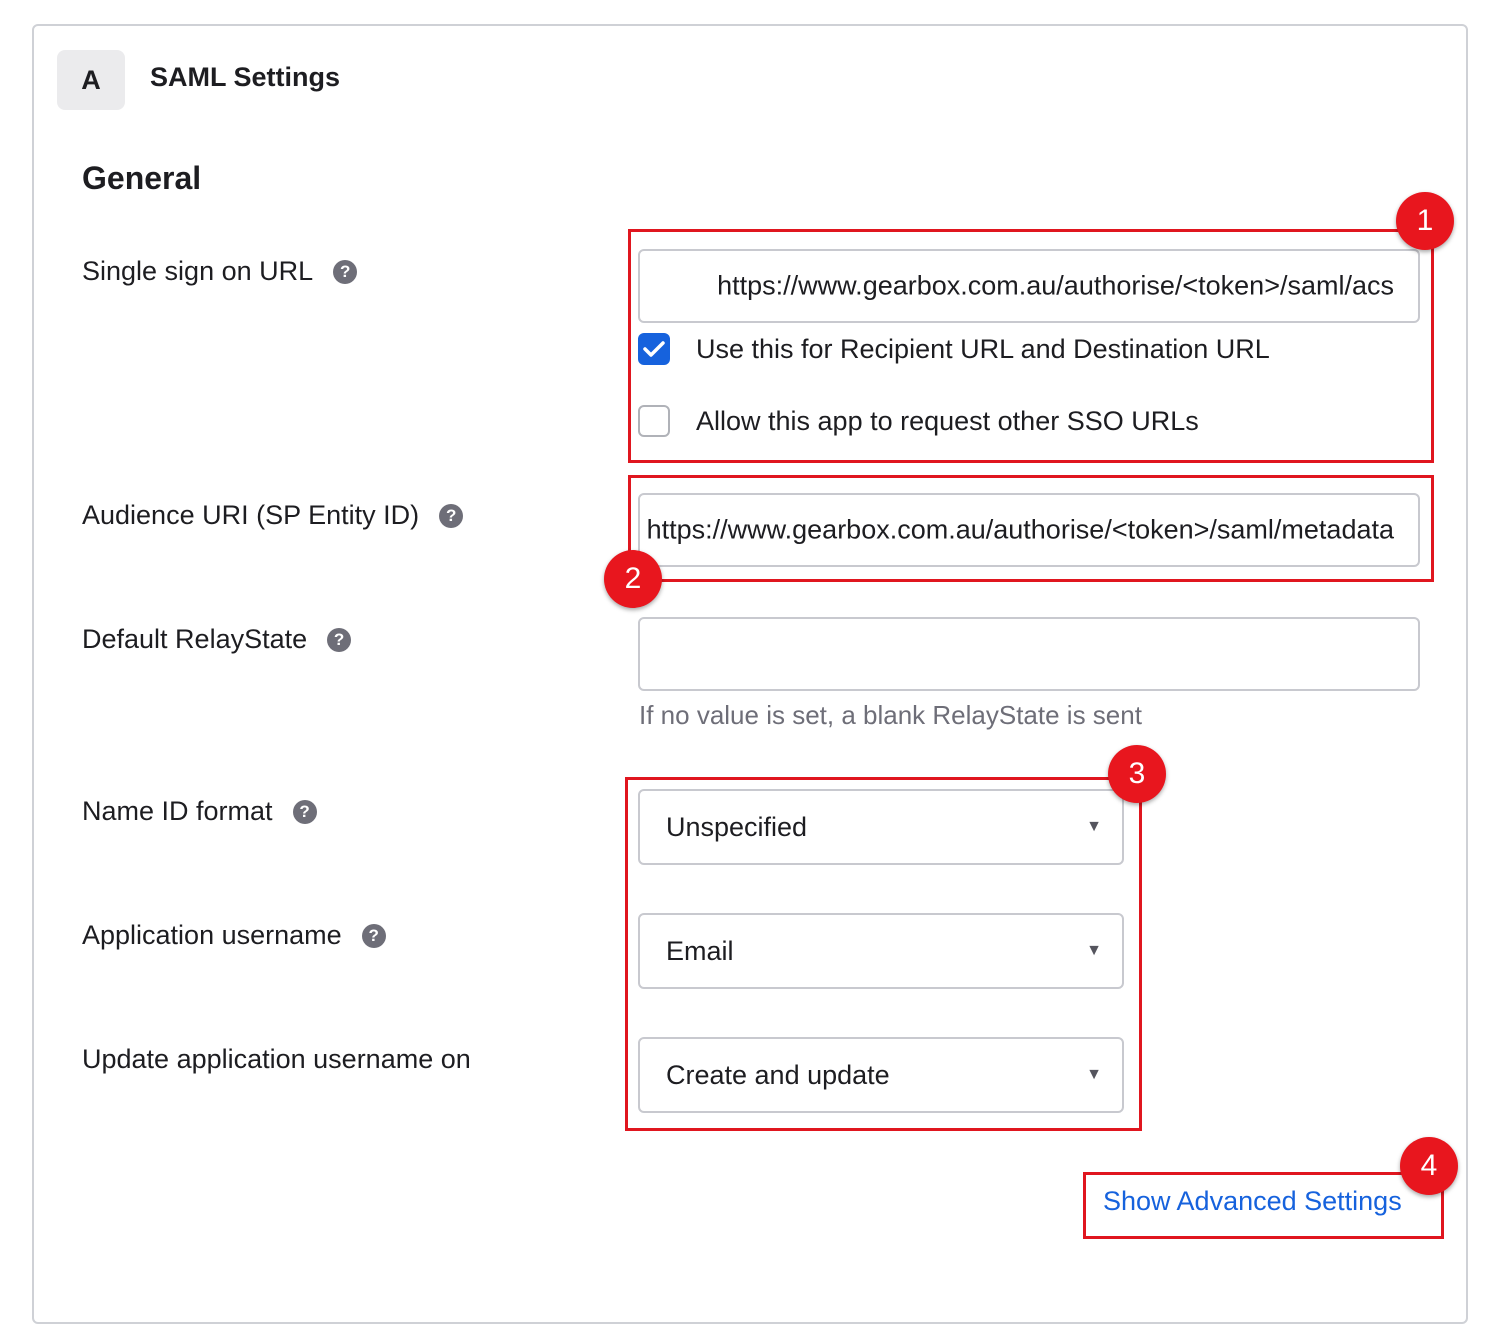 The width and height of the screenshot is (1490, 1324). I want to click on section-title: General, so click(142, 178).